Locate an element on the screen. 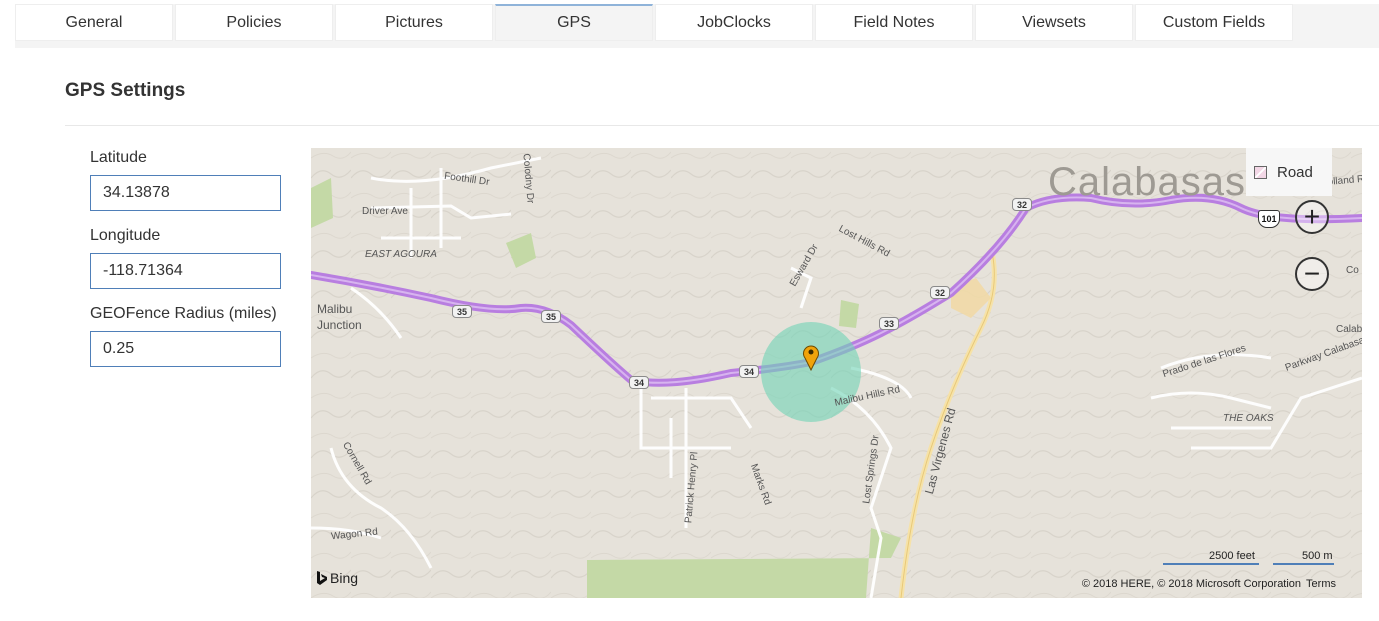 The height and width of the screenshot is (621, 1379). place-label-malibu: Malibu is located at coordinates (335, 309).